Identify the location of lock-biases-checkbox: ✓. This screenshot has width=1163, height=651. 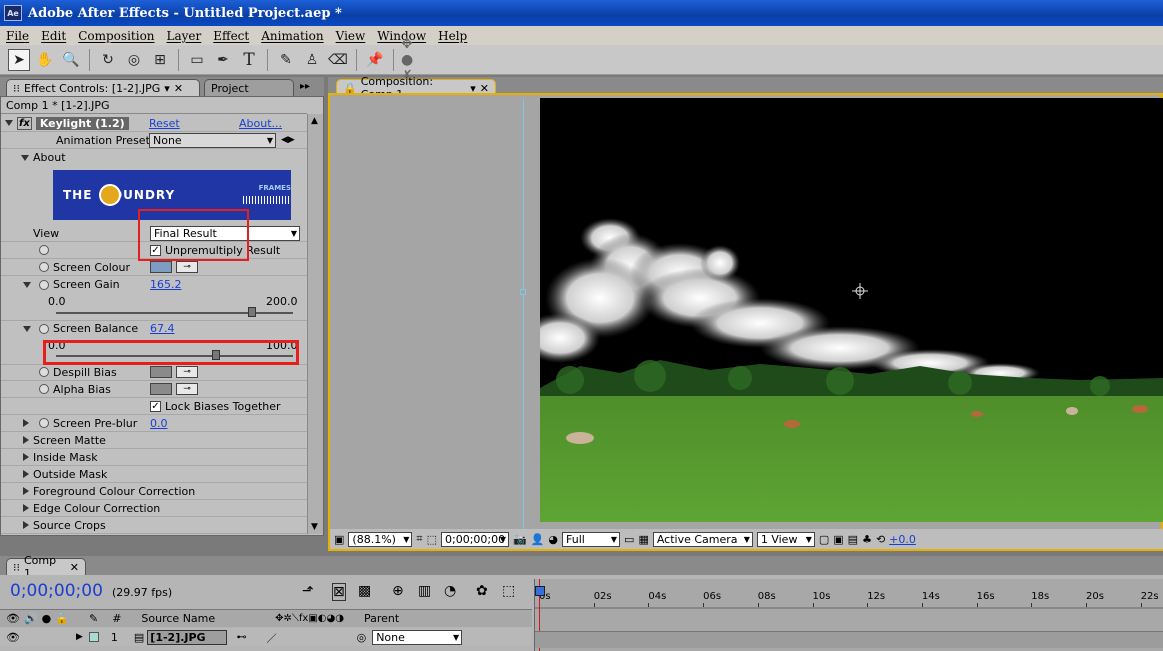
(155, 406).